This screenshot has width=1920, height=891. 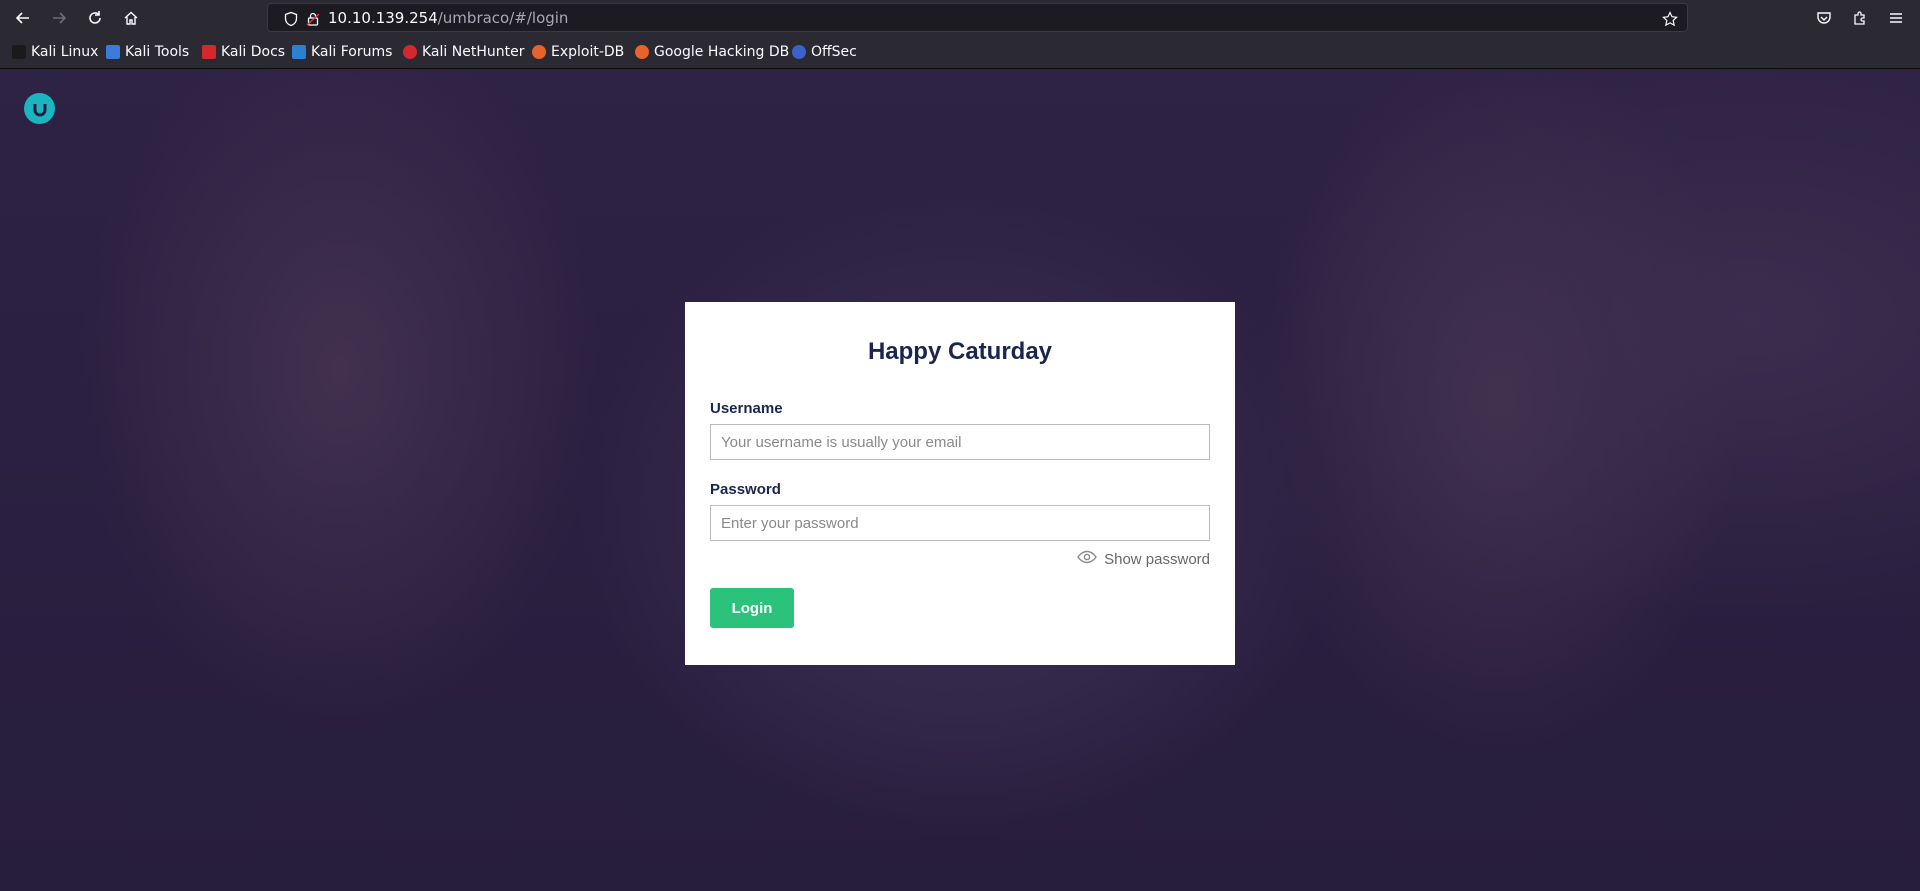 What do you see at coordinates (960, 442) in the screenshot?
I see `username-input` at bounding box center [960, 442].